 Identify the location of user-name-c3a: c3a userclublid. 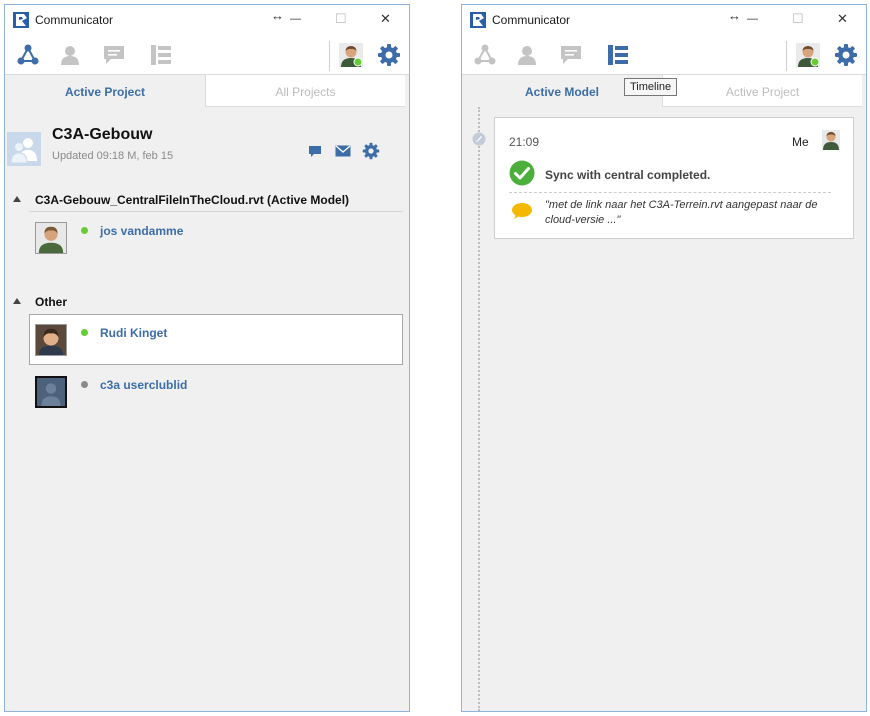
(143, 385).